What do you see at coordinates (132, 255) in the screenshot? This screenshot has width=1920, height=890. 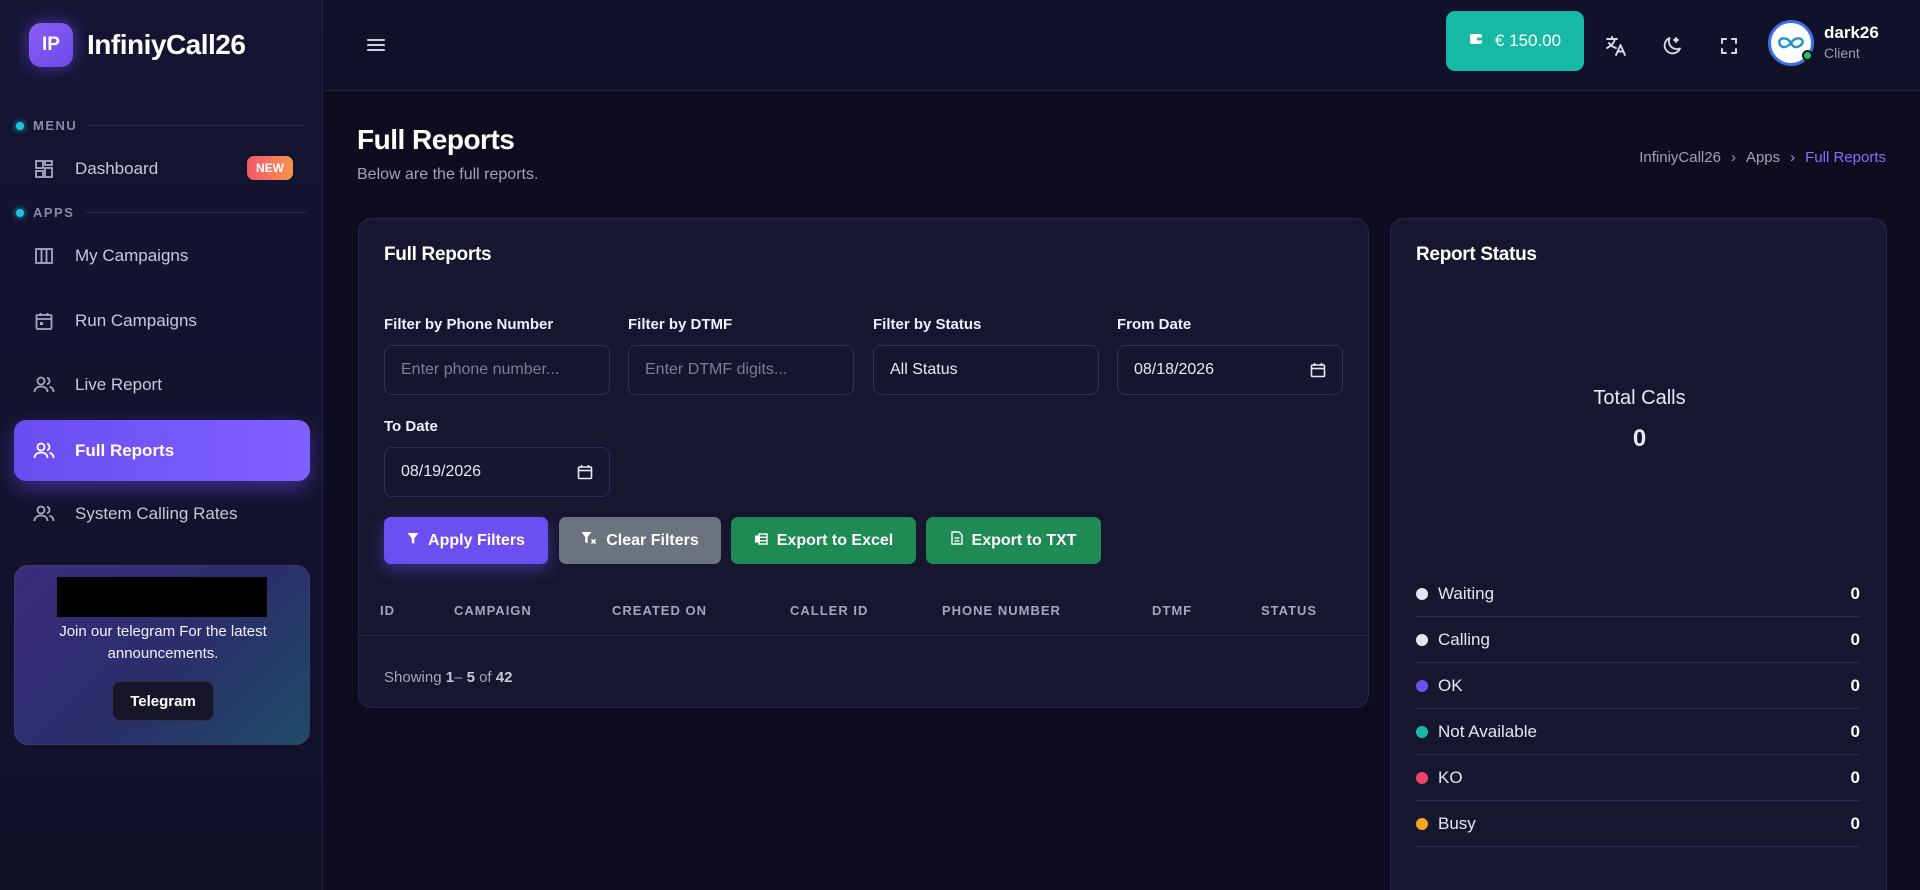 I see `sidebar-item-label: My Campaigns` at bounding box center [132, 255].